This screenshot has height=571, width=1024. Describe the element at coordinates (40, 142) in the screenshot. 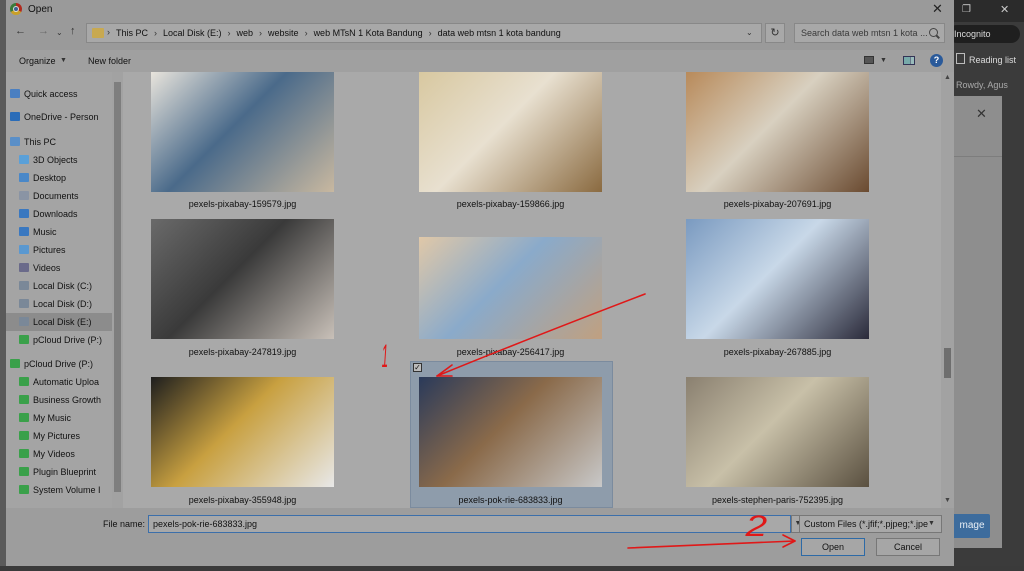

I see `sidebar-item-label: This PC` at that location.